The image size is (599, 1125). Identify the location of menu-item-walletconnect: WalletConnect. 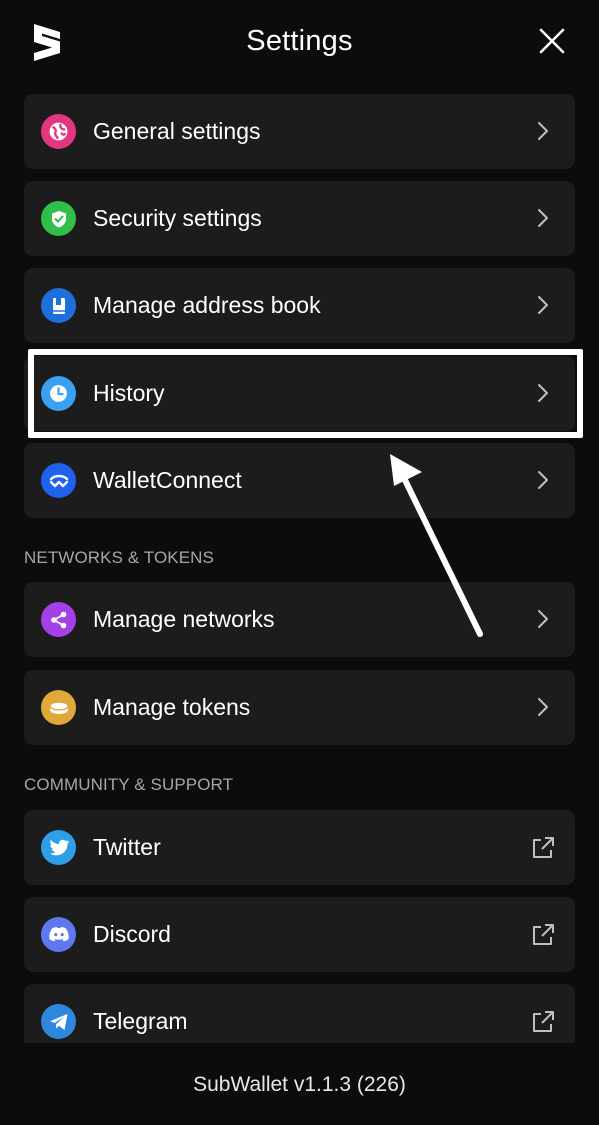
(299, 480).